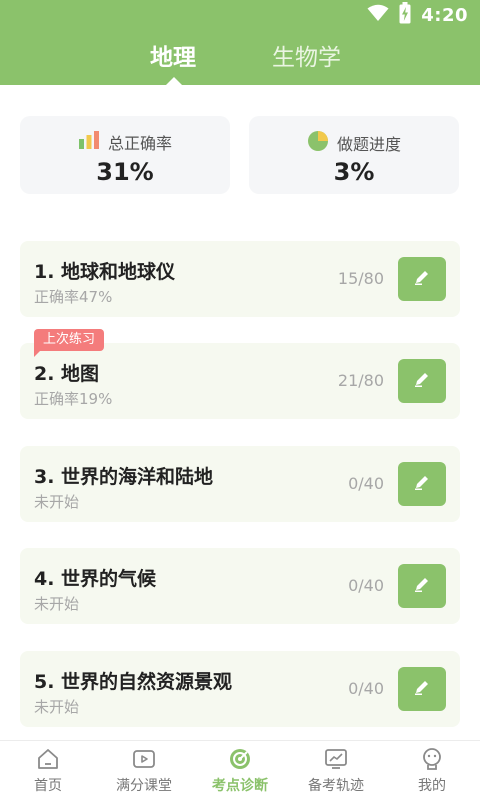 The image size is (480, 801). Describe the element at coordinates (240, 586) in the screenshot. I see `chapter-item-4: 4. 世界的气候 未开始 0/40` at that location.